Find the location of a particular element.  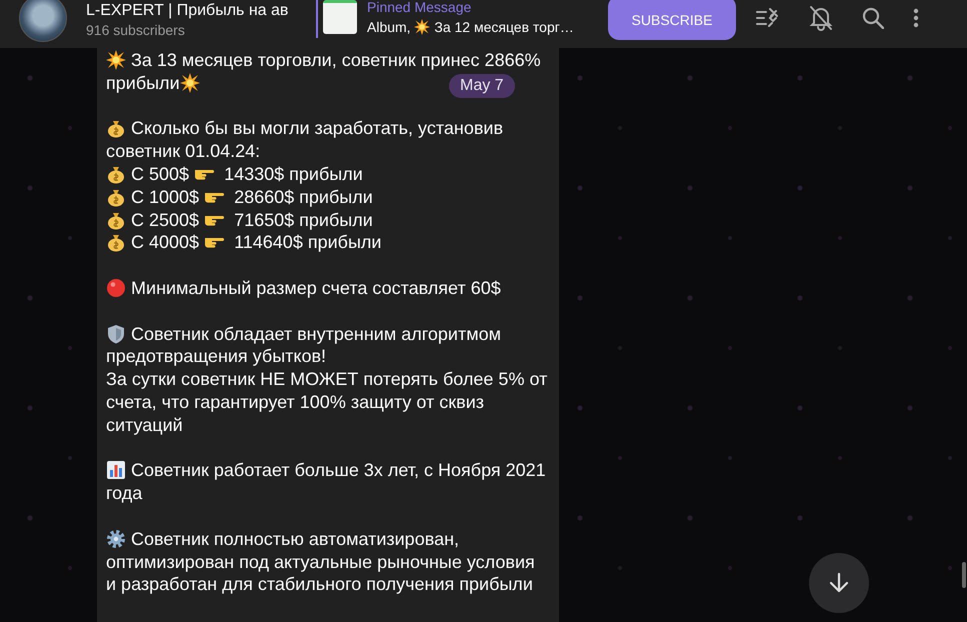

shield-icon is located at coordinates (116, 334).